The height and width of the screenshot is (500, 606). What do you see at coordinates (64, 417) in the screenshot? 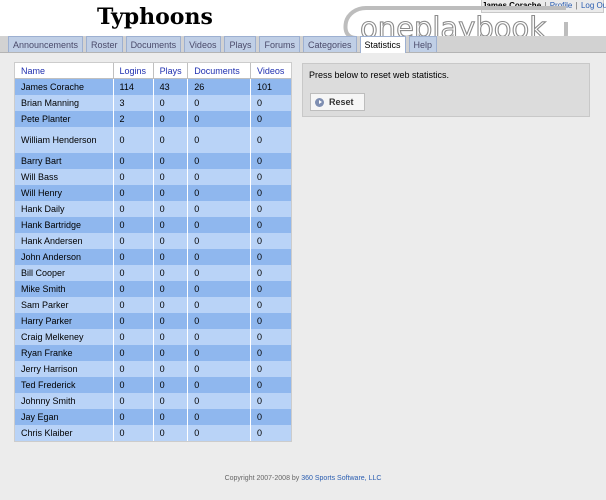
I see `player-name-cell: Jay Egan` at bounding box center [64, 417].